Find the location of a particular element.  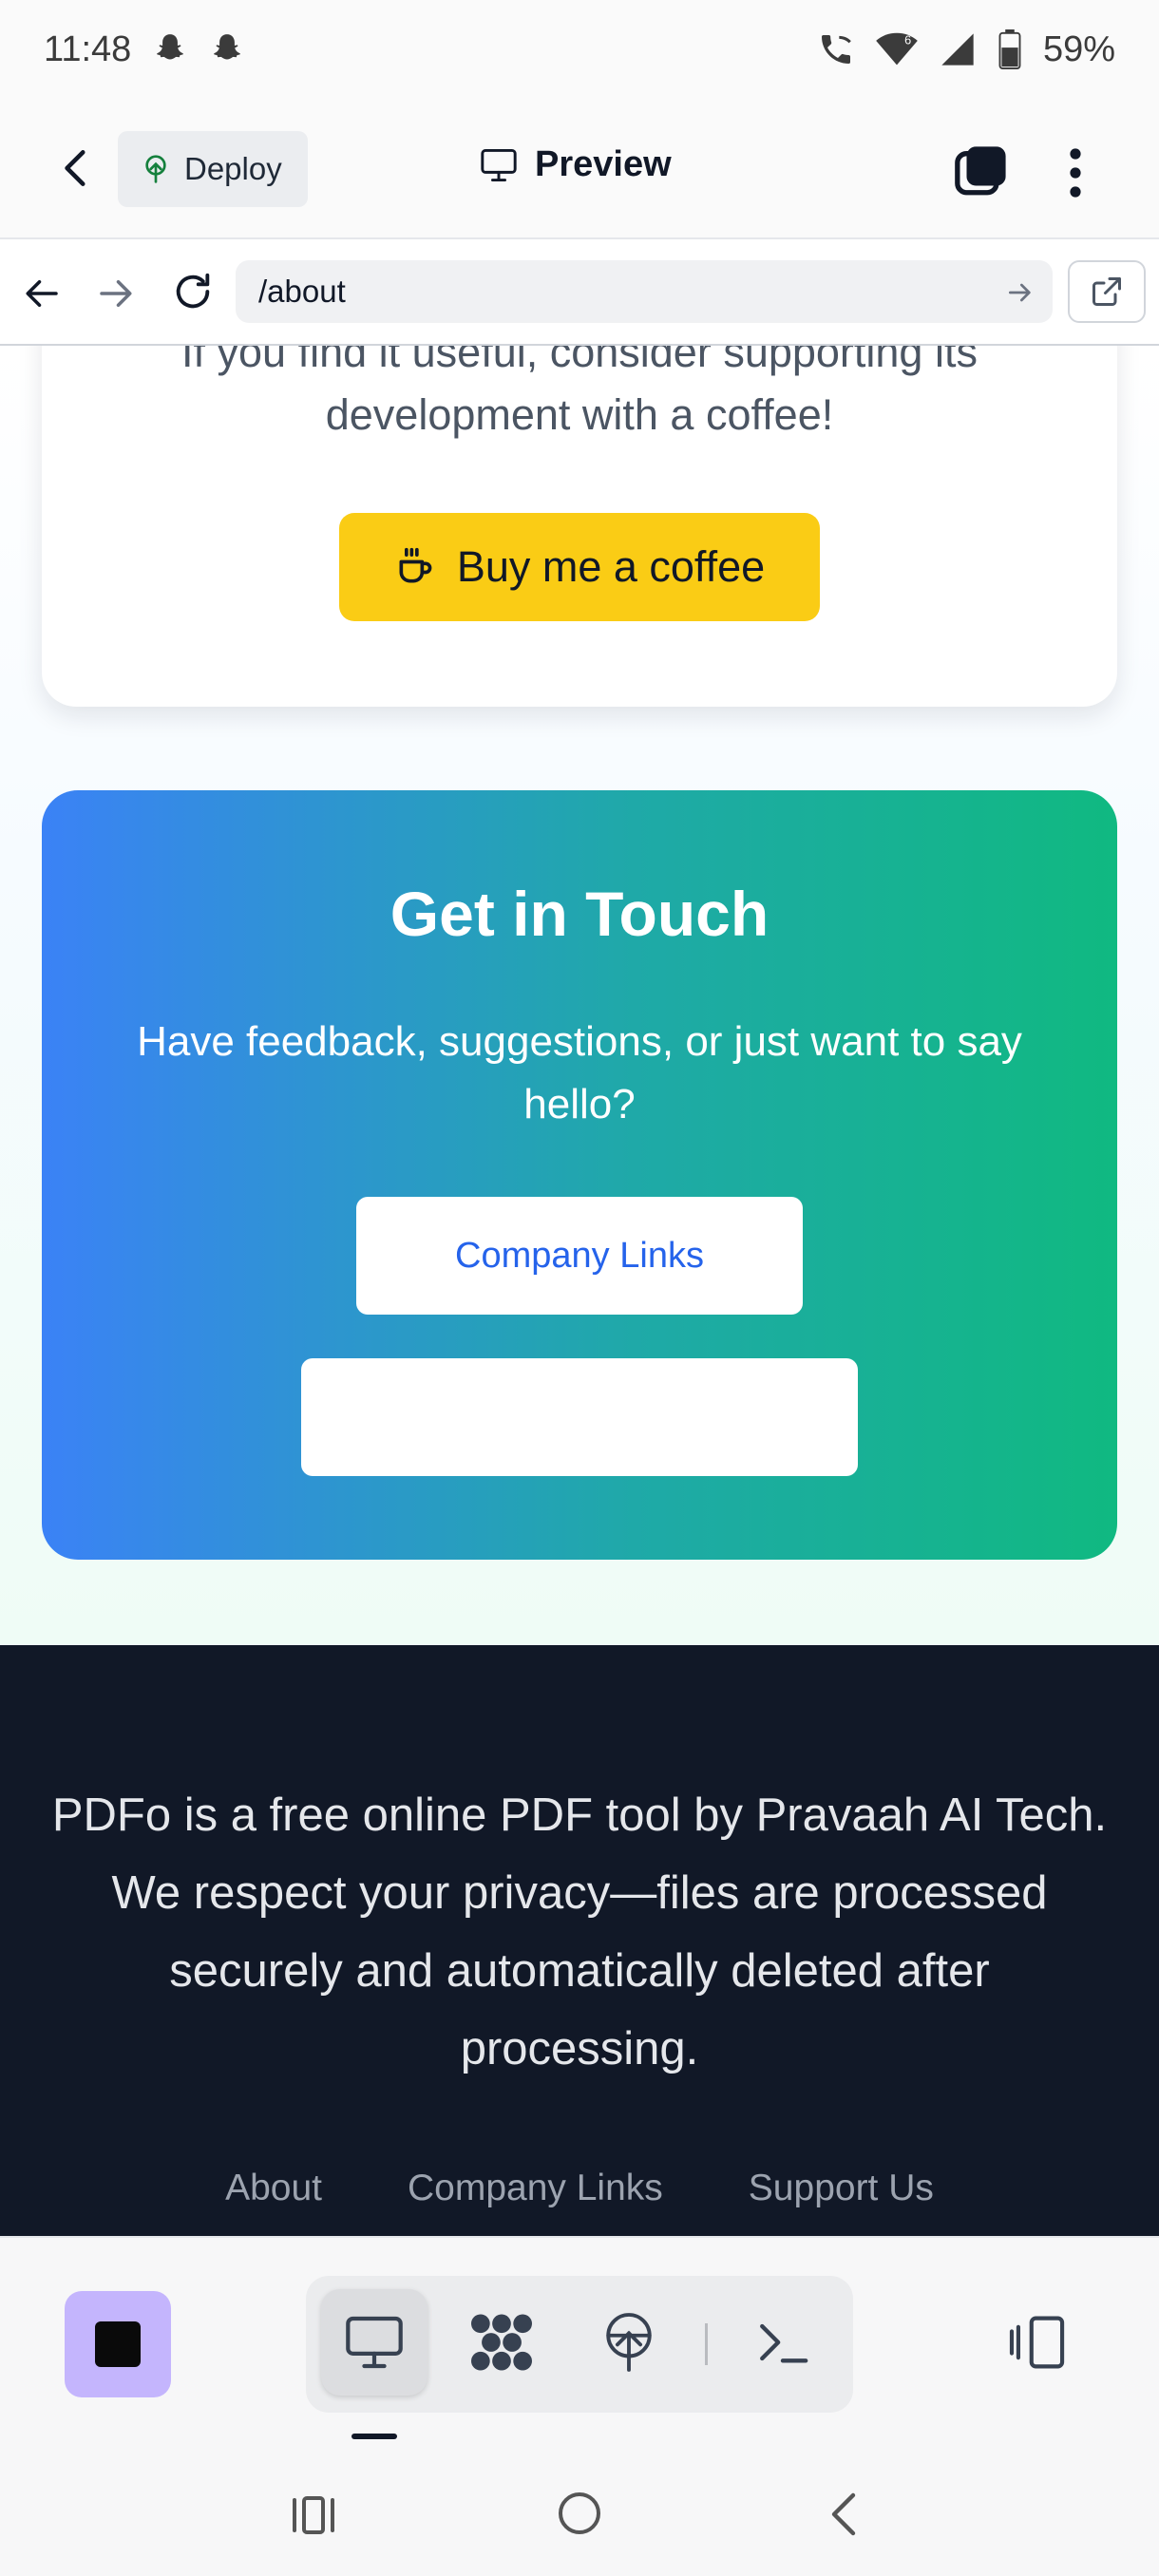

tab-apps is located at coordinates (501, 2342).